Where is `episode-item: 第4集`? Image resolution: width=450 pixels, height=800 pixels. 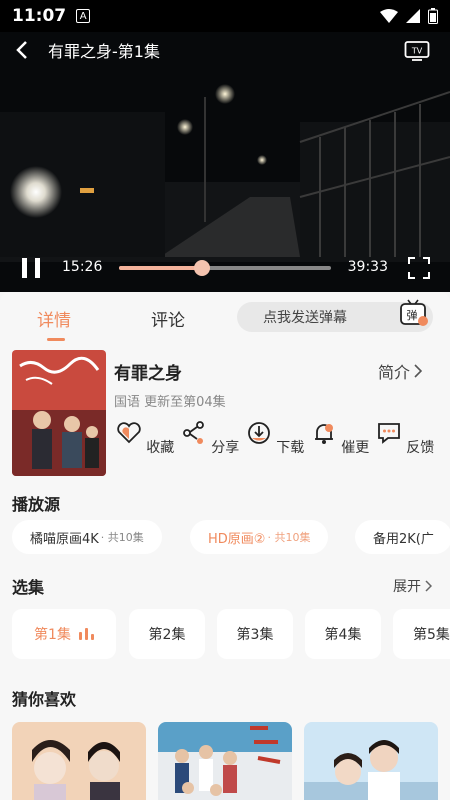
episode-item: 第4集 is located at coordinates (343, 634).